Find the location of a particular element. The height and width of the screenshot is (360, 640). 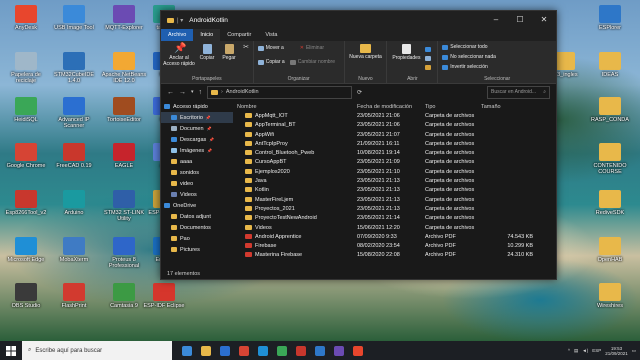

copy-to-button: Copiar a is located at coordinates (271, 62).